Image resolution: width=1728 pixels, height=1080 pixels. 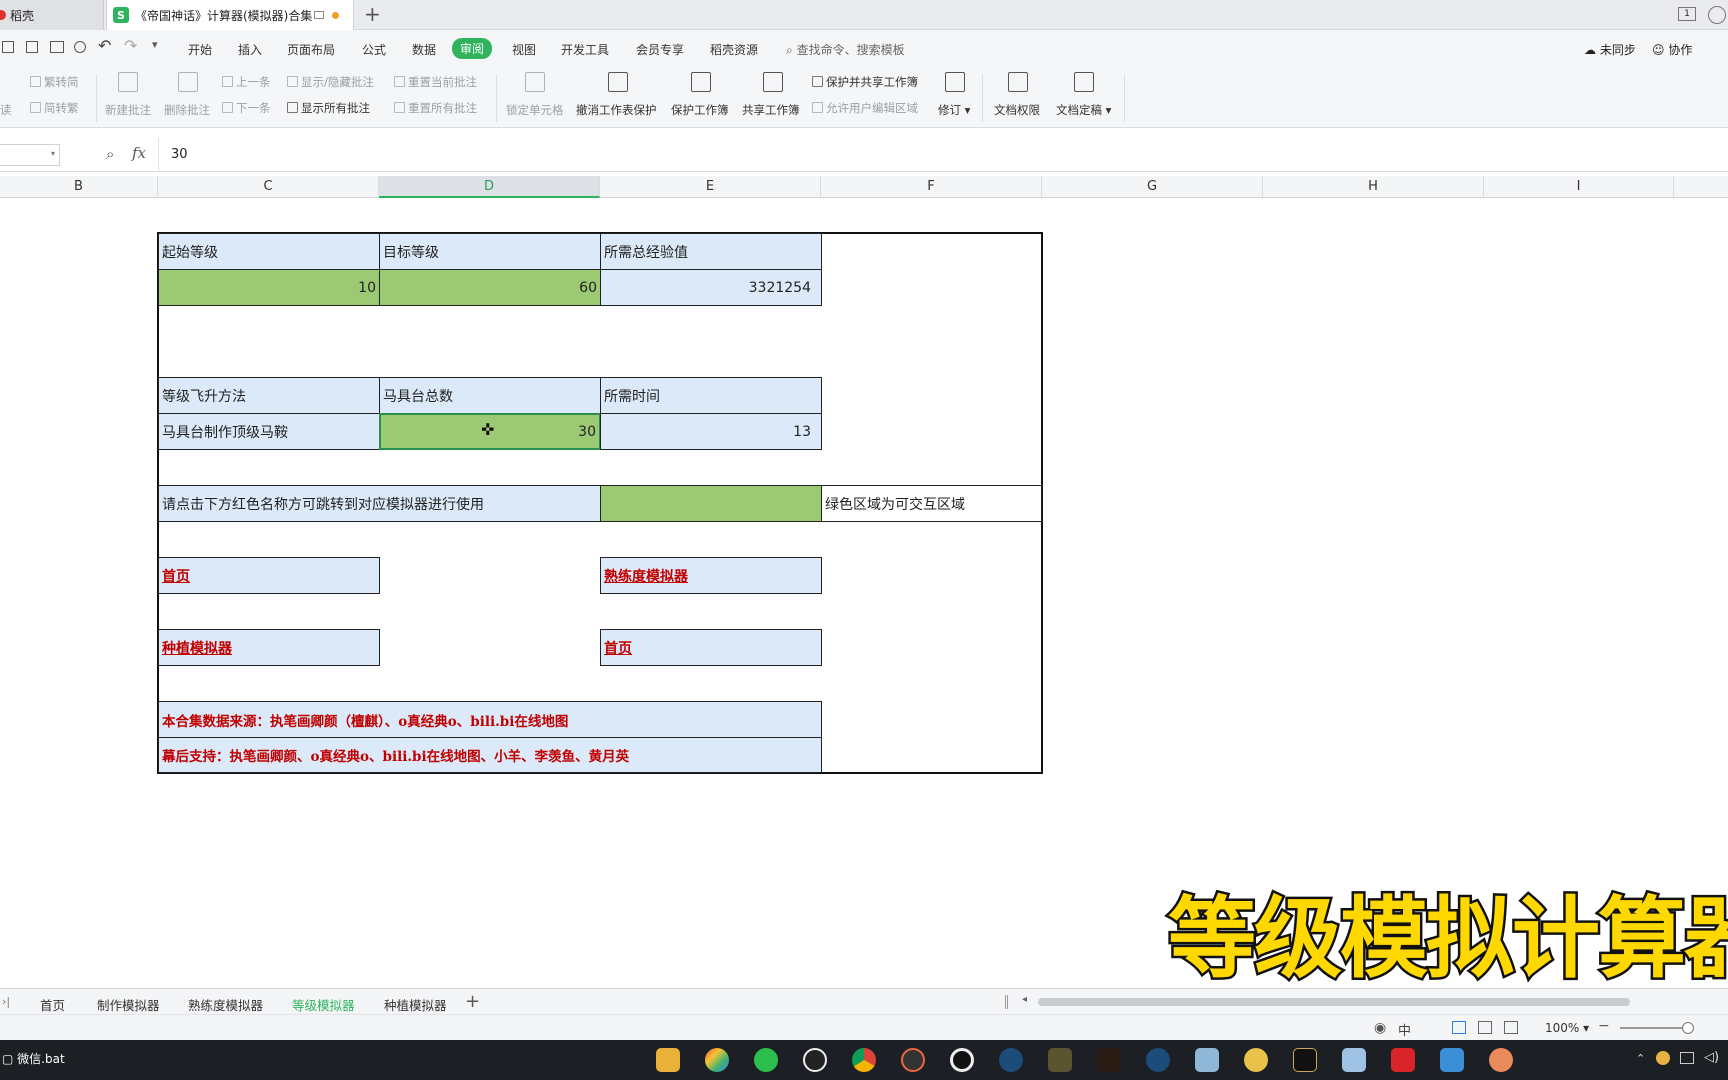 What do you see at coordinates (710, 187) in the screenshot?
I see `col-header-e: E` at bounding box center [710, 187].